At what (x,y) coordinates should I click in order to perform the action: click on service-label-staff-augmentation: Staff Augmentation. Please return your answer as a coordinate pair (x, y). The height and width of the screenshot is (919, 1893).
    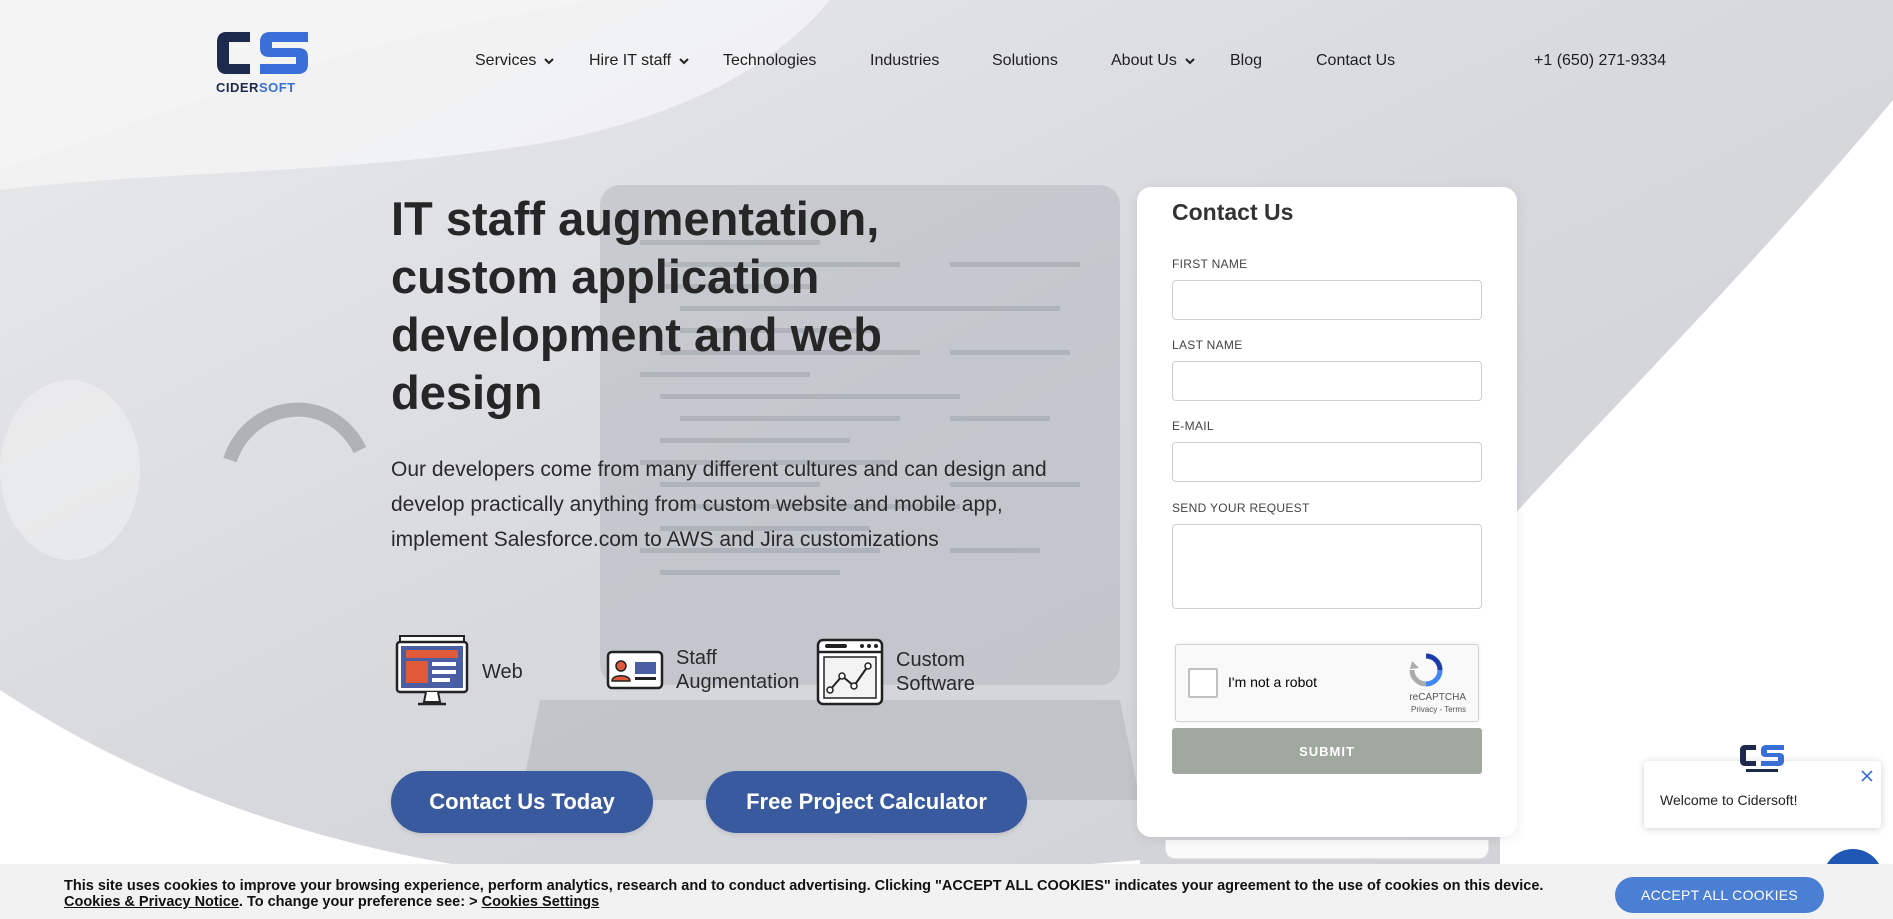
    Looking at the image, I should click on (738, 670).